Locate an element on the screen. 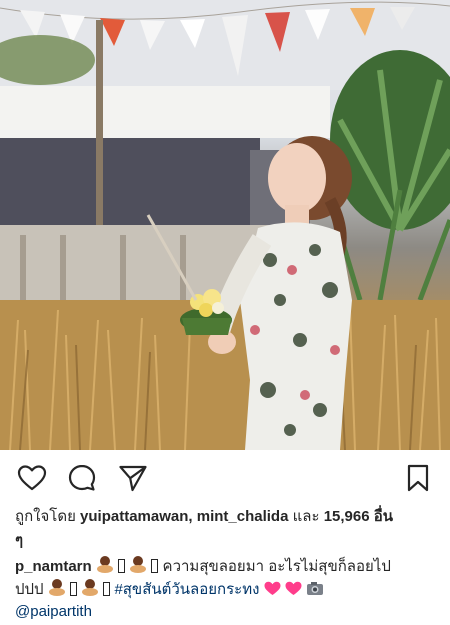 The height and width of the screenshot is (625, 450). paper-plane-icon is located at coordinates (133, 478).